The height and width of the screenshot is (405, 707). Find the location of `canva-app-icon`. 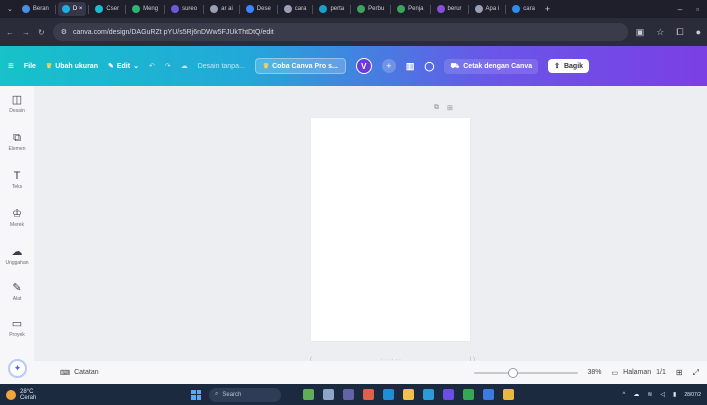

canva-app-icon is located at coordinates (448, 394).